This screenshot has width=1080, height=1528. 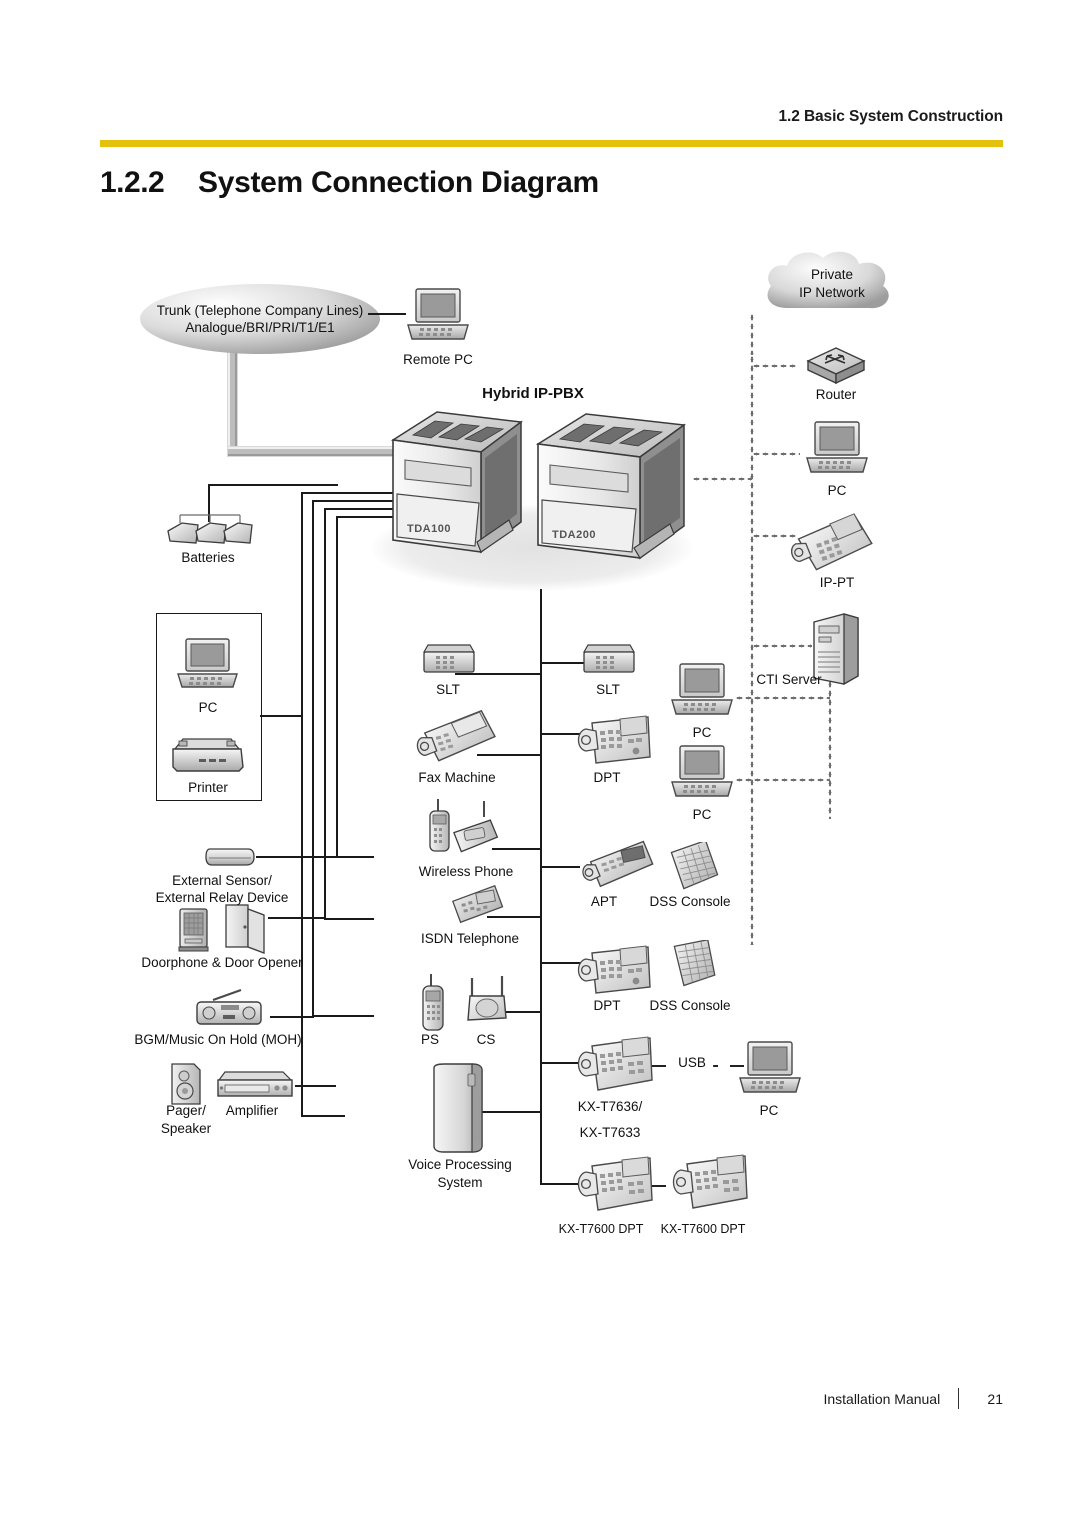 What do you see at coordinates (230, 856) in the screenshot?
I see `external-sensor-icon` at bounding box center [230, 856].